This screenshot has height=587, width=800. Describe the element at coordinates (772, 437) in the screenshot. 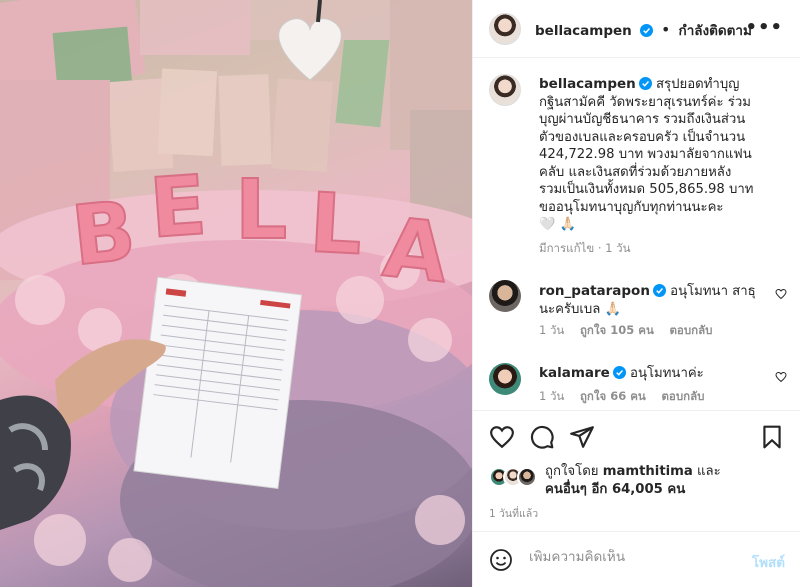

I see `bookmark-icon` at that location.